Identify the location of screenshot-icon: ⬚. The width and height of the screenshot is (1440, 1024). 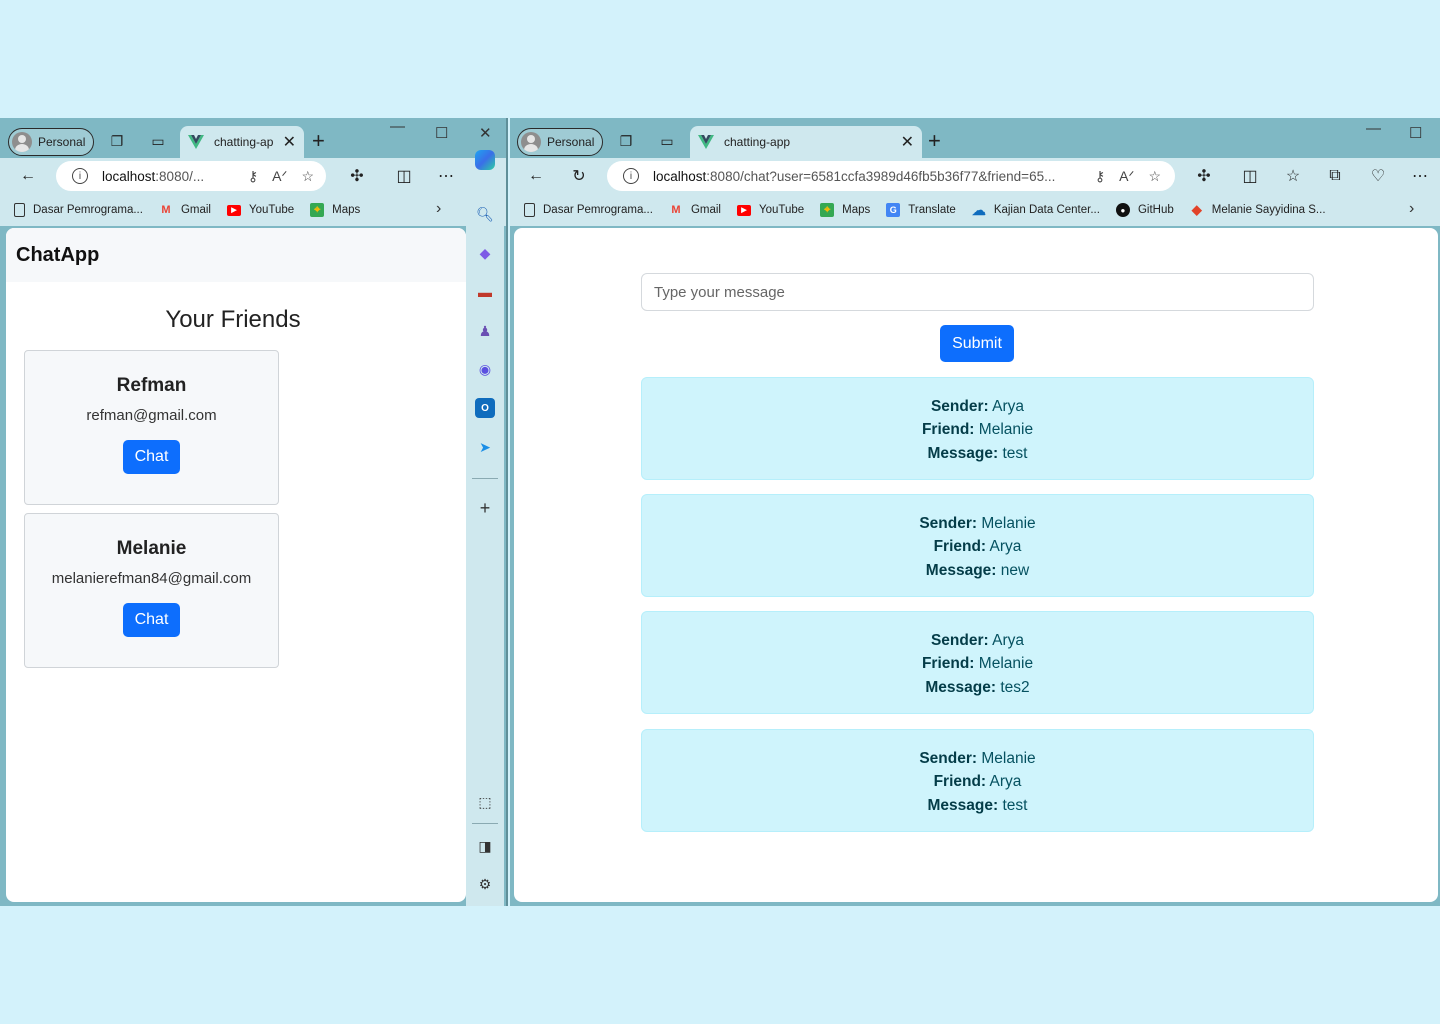
(485, 802).